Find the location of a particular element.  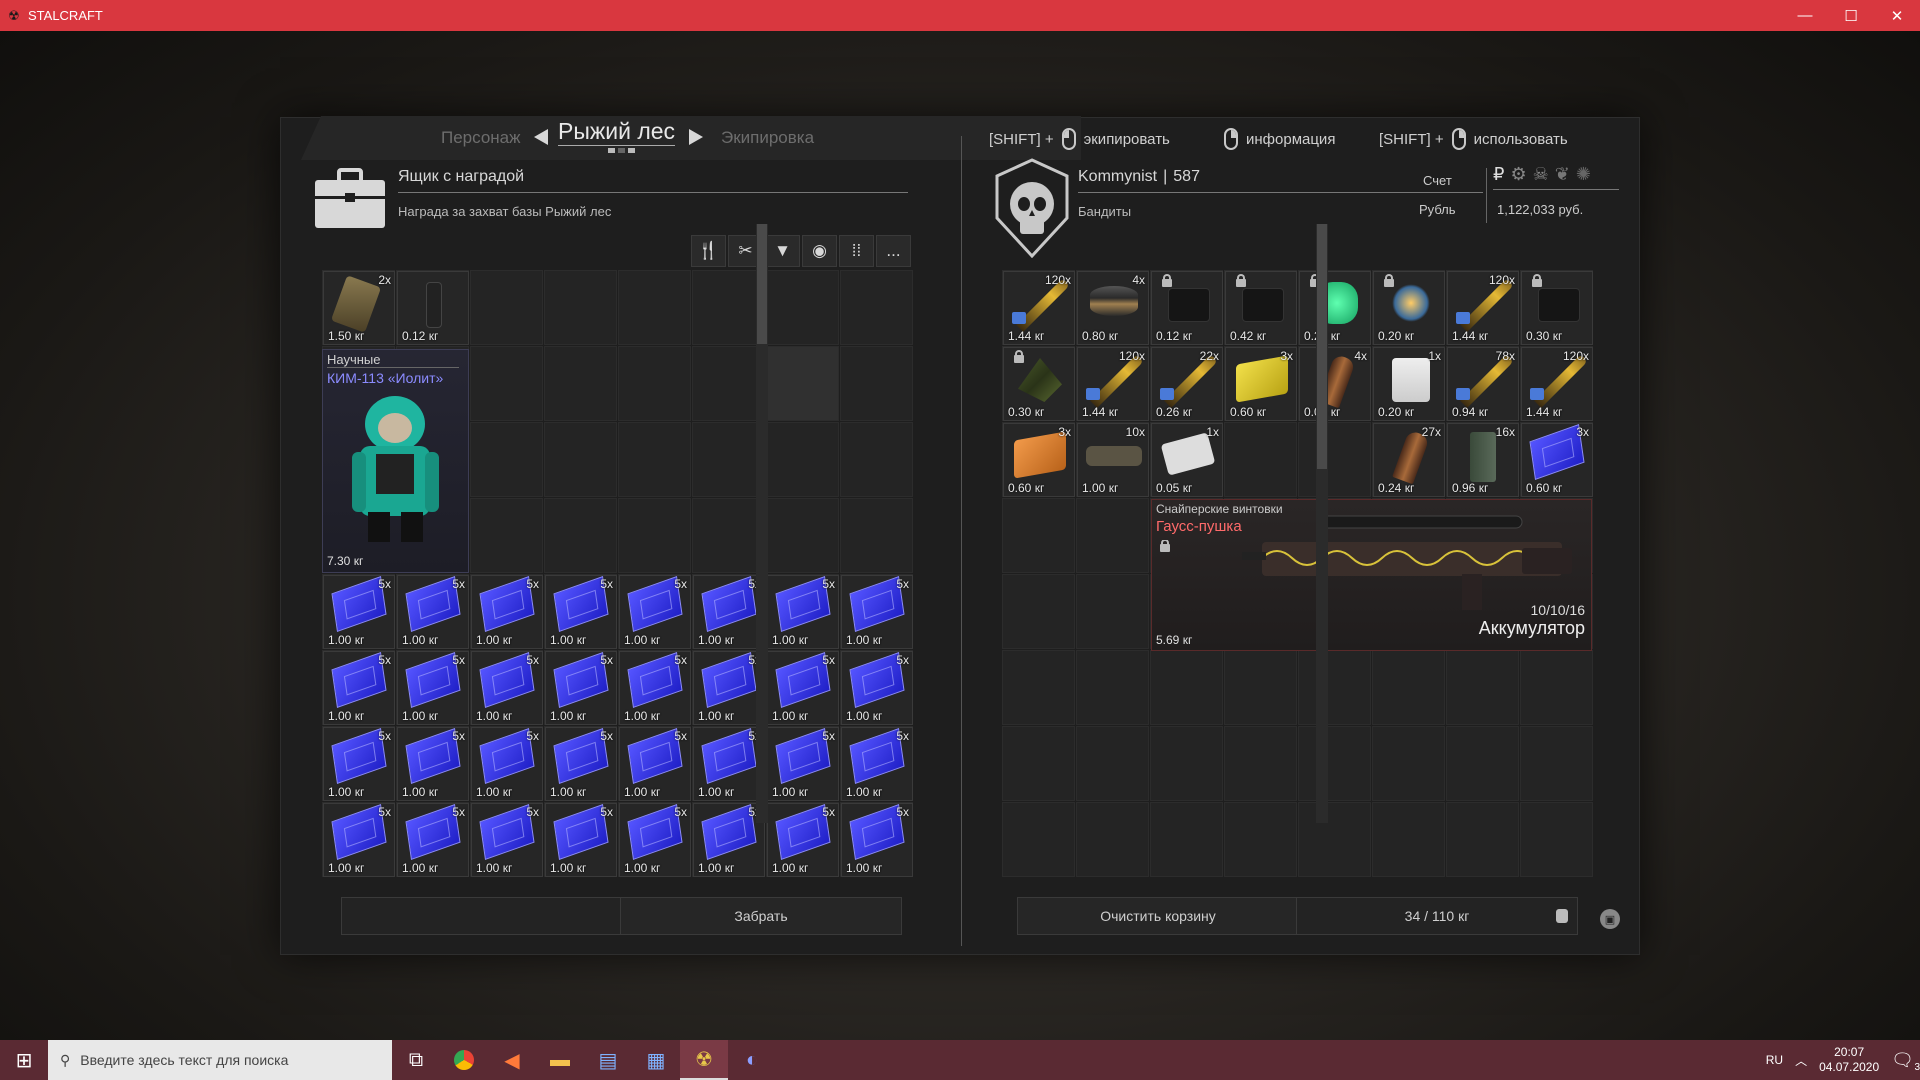

window-titlebar: ☢ STALCRAFT — ☐ ✕ is located at coordinates (960, 15).